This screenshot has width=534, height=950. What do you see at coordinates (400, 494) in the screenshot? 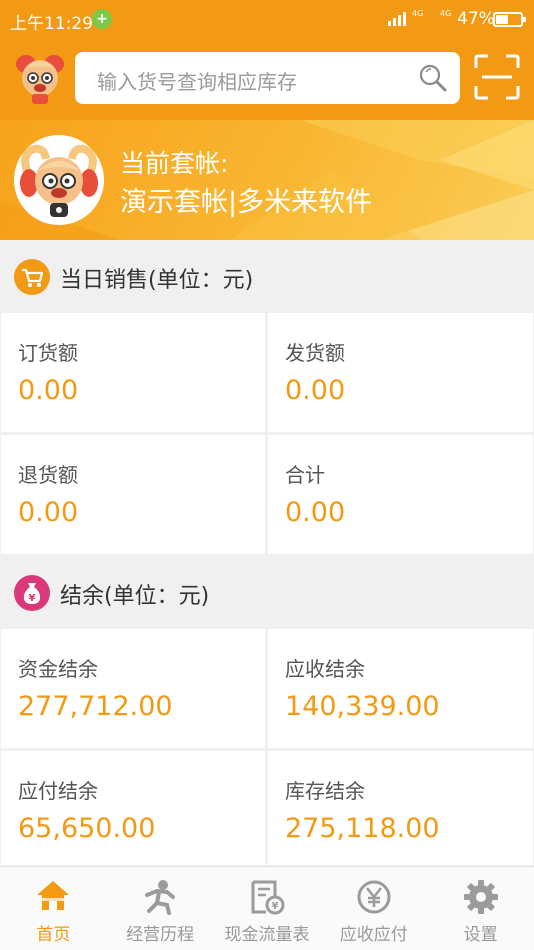
I see `total-amount-card: 合计 0.00` at bounding box center [400, 494].